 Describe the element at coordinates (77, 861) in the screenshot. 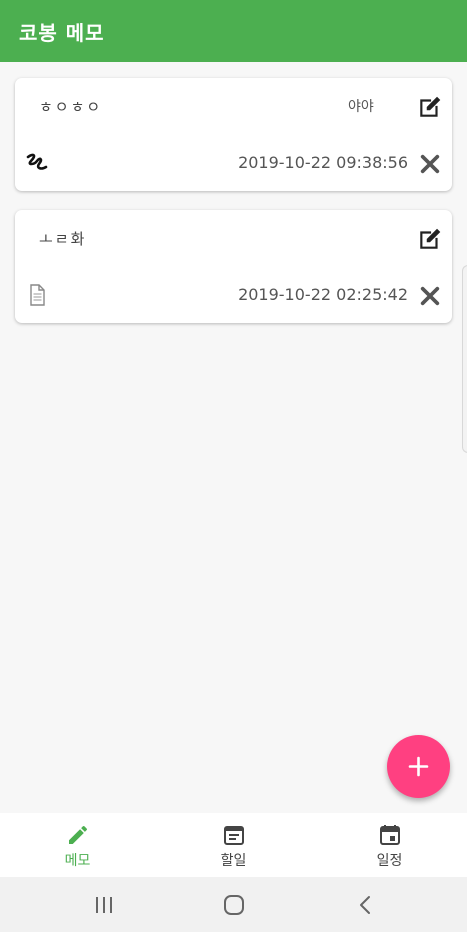

I see `nav-label: 메모` at that location.